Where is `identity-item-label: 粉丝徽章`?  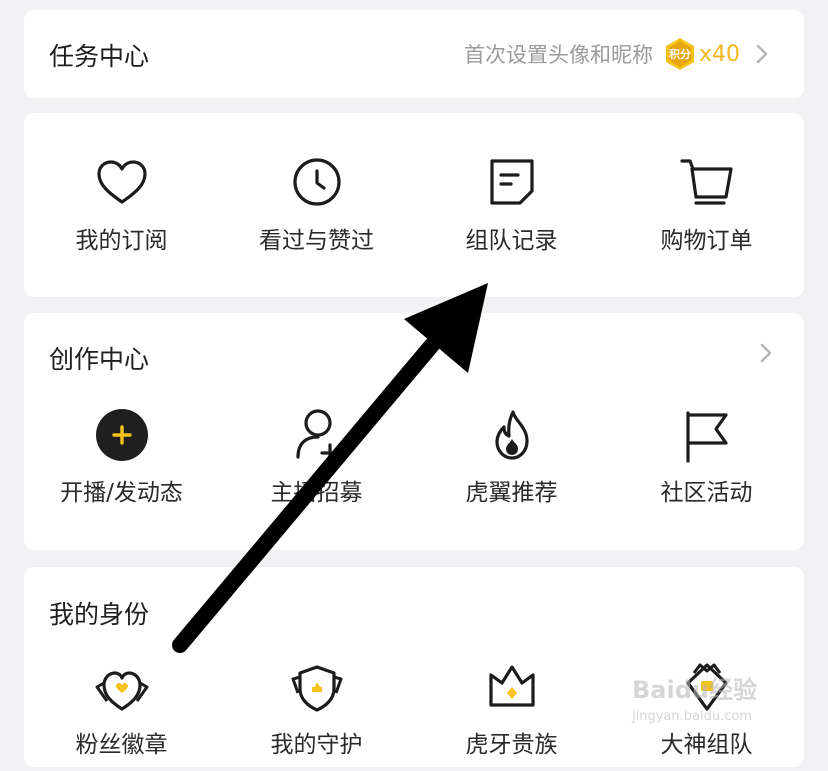 identity-item-label: 粉丝徽章 is located at coordinates (121, 745).